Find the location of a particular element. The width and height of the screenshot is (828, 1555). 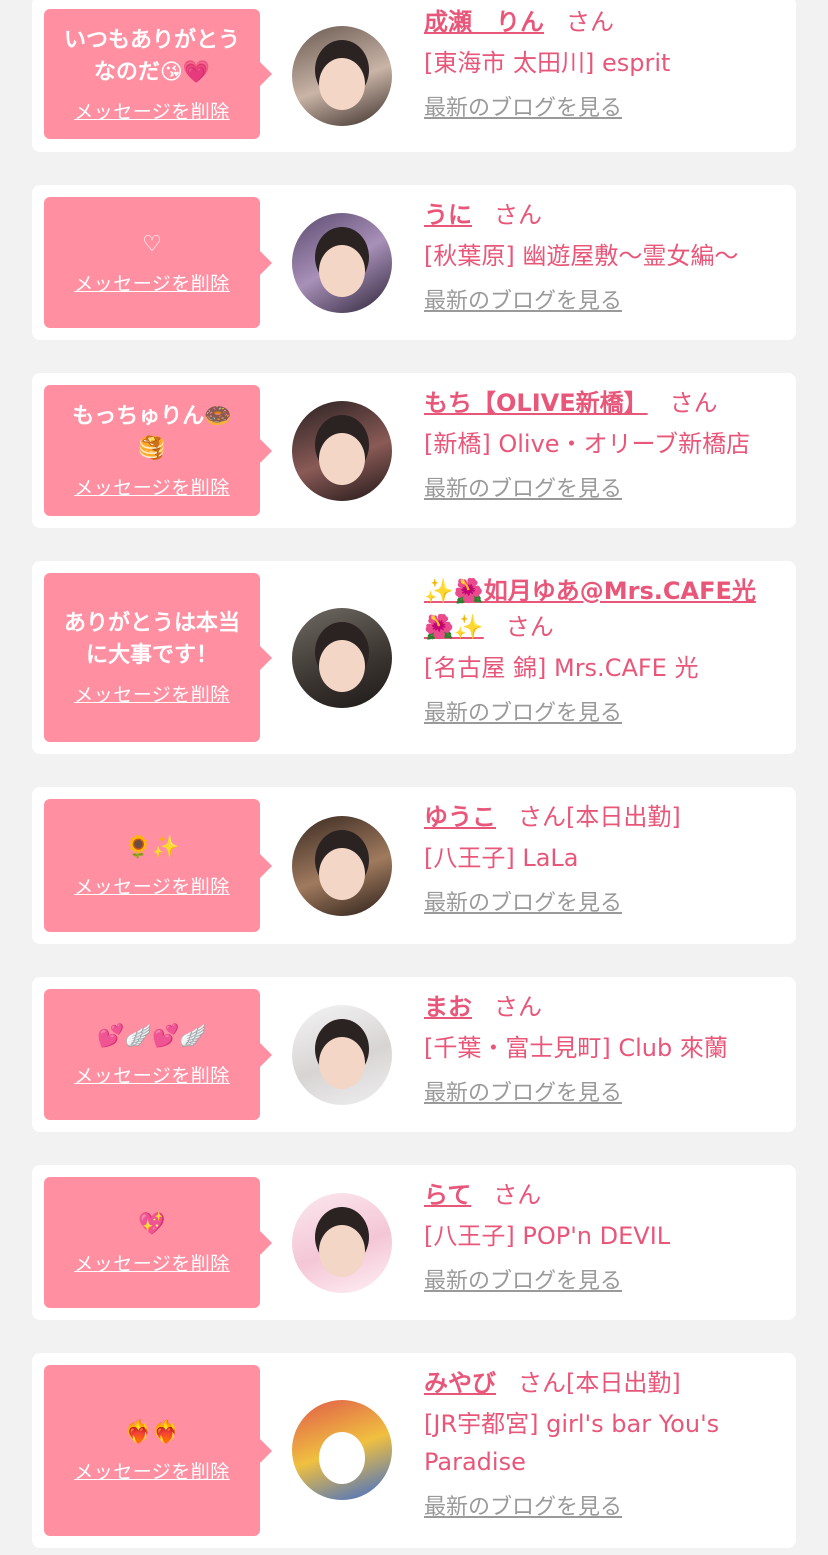

shop-text: [新橋] Olive・オリーブ新橋店 is located at coordinates (587, 444).